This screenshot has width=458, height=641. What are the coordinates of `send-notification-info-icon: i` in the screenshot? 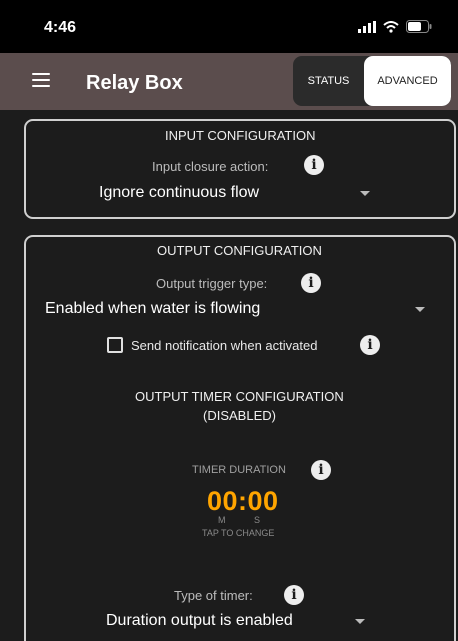 It's located at (370, 345).